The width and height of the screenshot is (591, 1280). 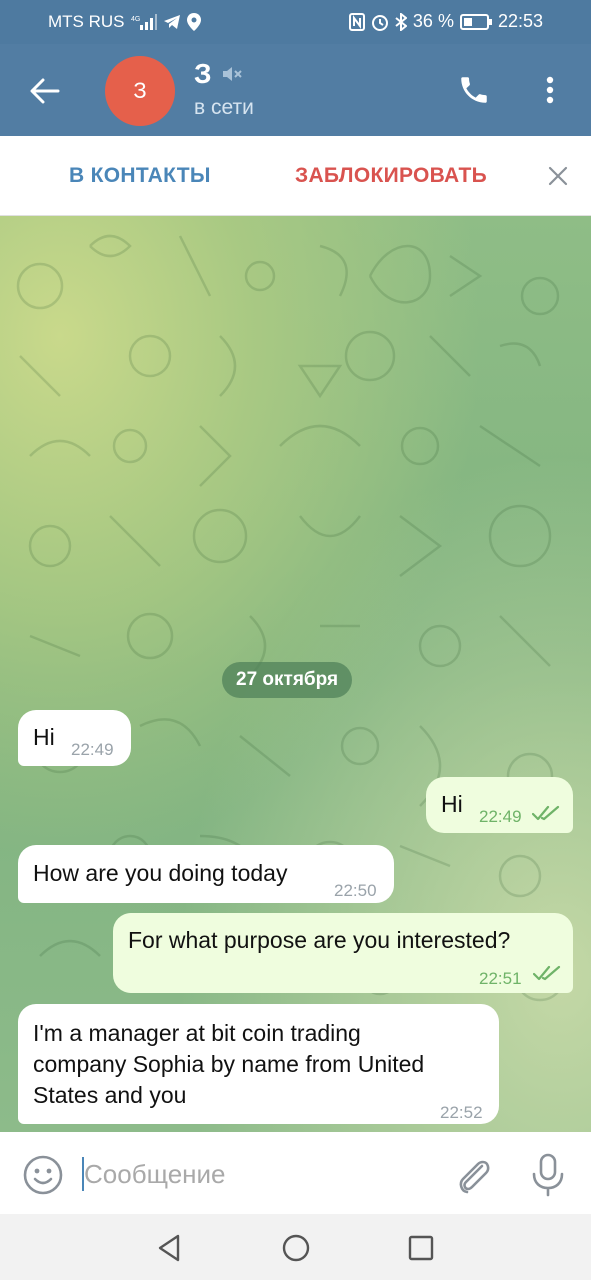 I want to click on message-text: For what purpose are you interested?, so click(x=319, y=940).